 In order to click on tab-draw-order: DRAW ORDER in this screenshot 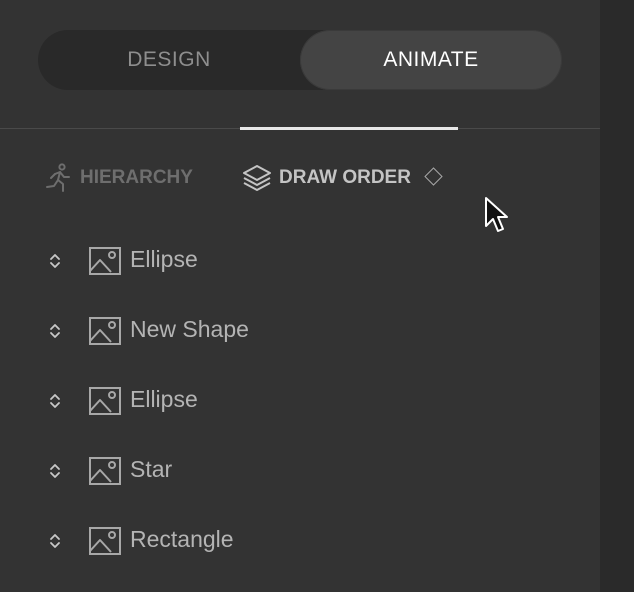, I will do `click(342, 178)`.